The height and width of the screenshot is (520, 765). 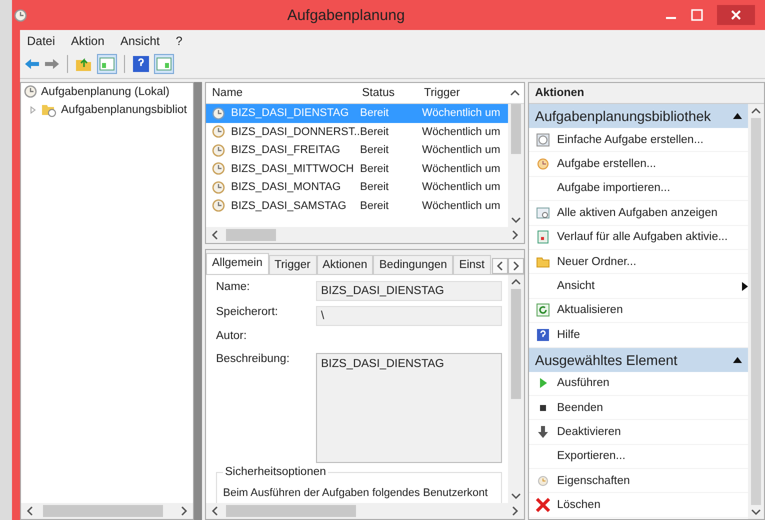 What do you see at coordinates (638, 505) in the screenshot?
I see `action-item: Löschen` at bounding box center [638, 505].